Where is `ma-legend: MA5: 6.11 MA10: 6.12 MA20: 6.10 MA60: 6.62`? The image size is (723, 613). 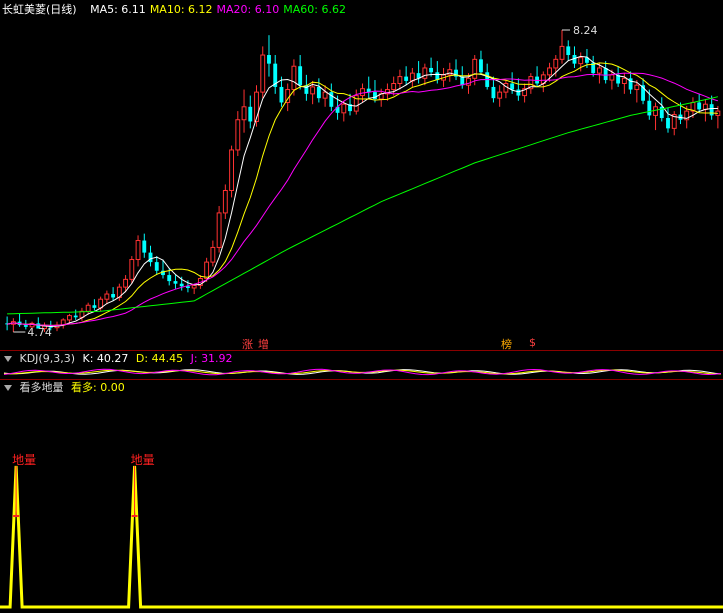 ma-legend: MA5: 6.11 MA10: 6.12 MA20: 6.10 MA60: 6.62 is located at coordinates (220, 9).